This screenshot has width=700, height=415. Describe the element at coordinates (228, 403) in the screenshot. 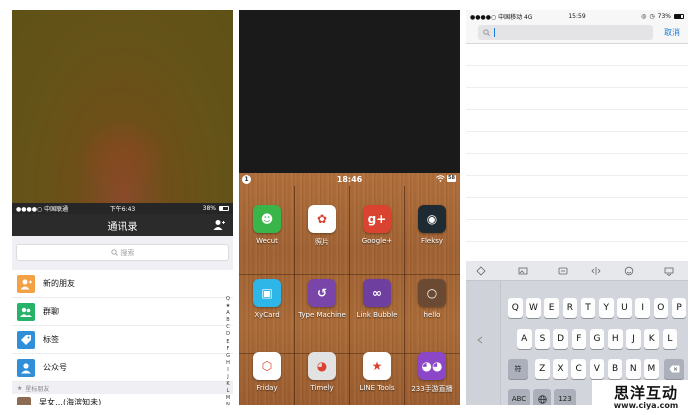

I see `alphabet-index-letter: N` at that location.